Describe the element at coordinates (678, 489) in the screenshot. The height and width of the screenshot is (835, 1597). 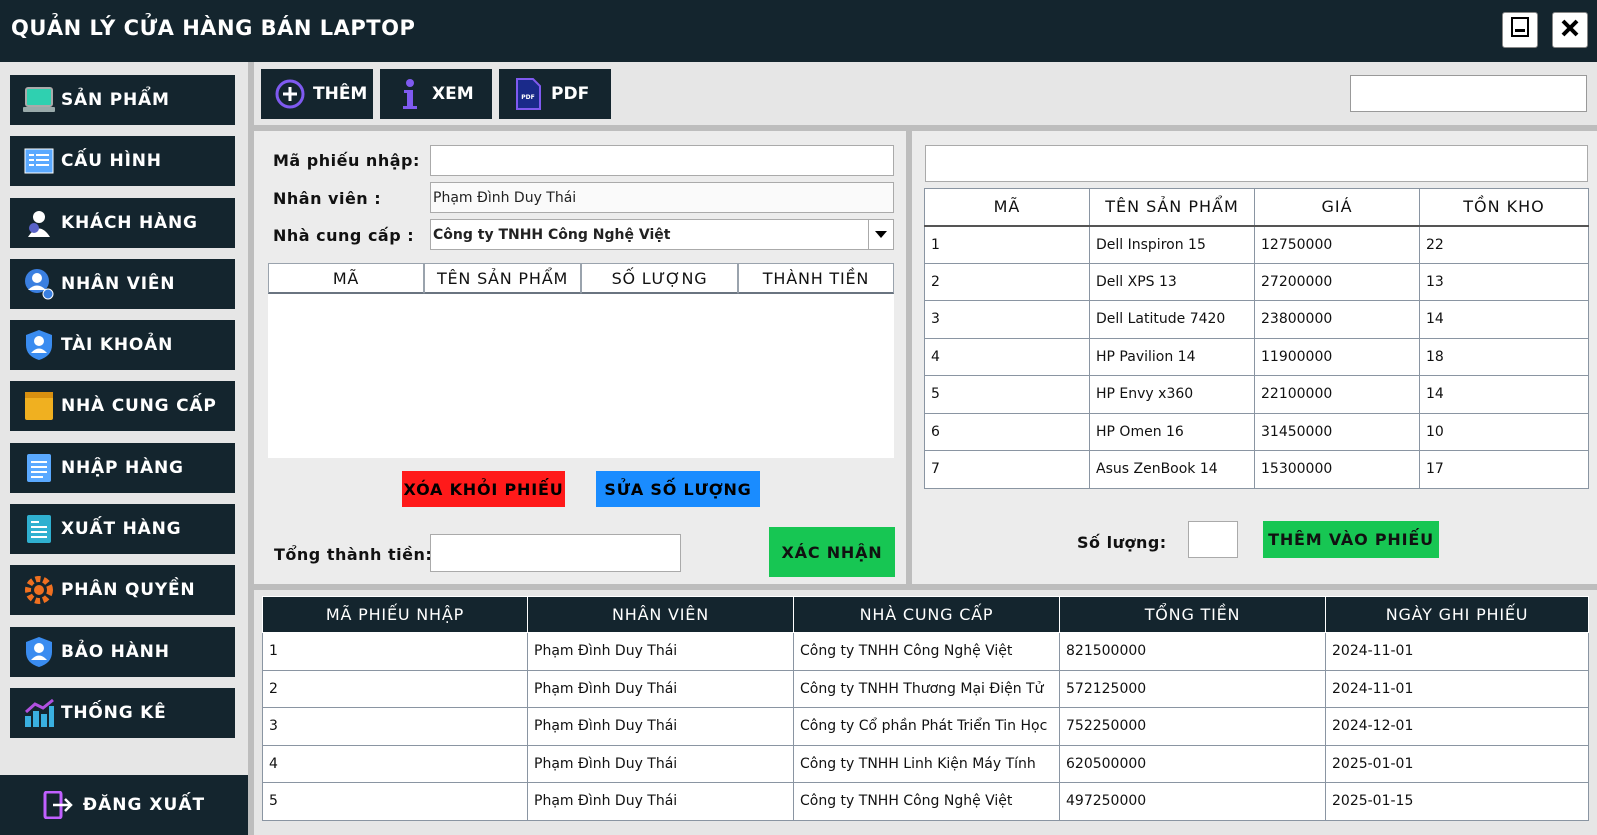
I see `edit-quantity-button: SỬA SỐ LƯỢNG` at that location.